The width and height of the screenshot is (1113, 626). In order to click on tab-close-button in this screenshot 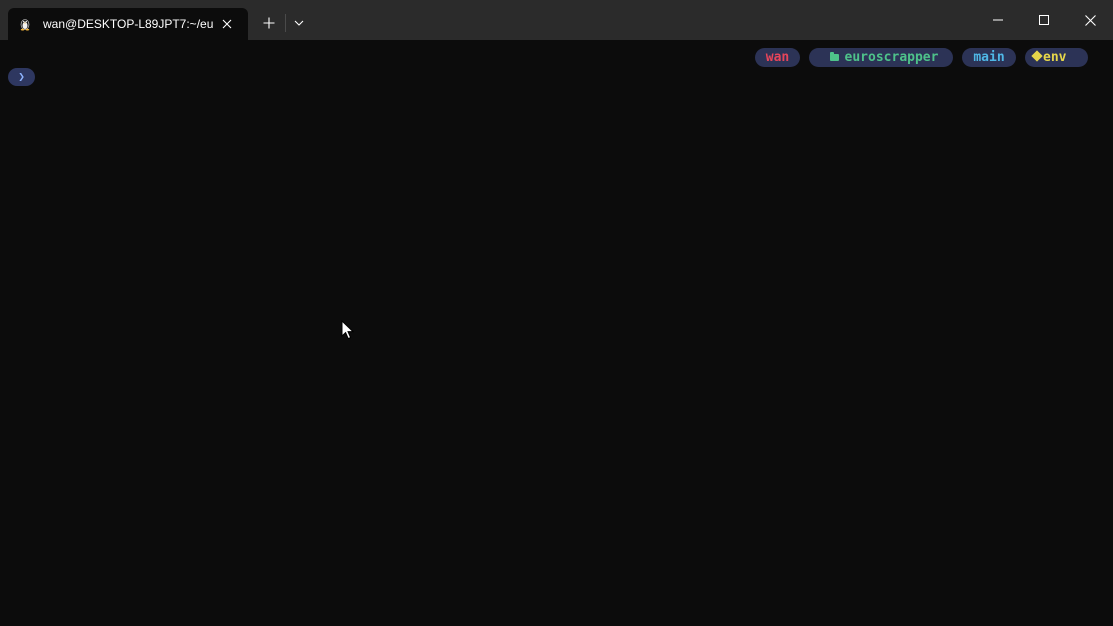, I will do `click(227, 24)`.